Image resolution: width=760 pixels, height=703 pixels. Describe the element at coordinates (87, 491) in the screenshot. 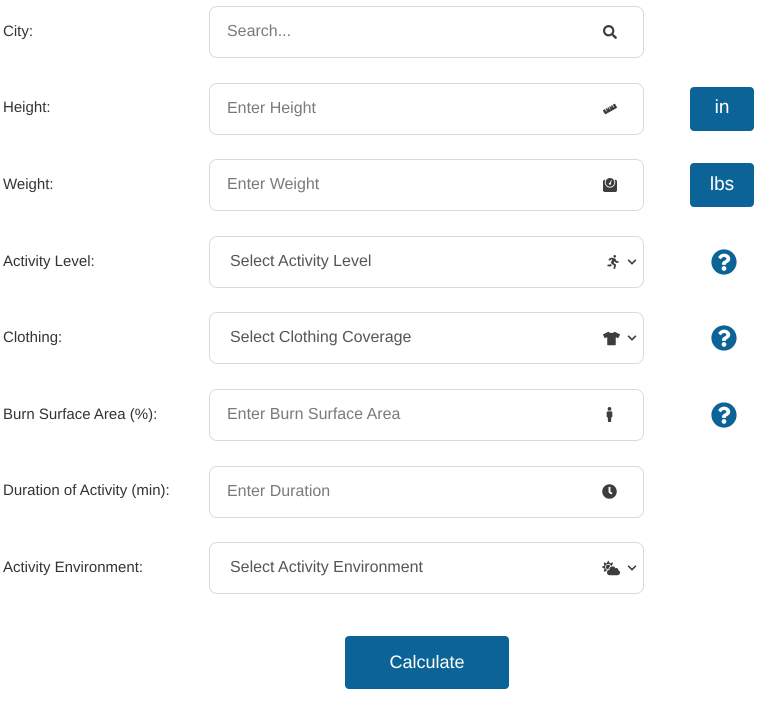

I see `field-label: Duration of Activity (min):` at that location.